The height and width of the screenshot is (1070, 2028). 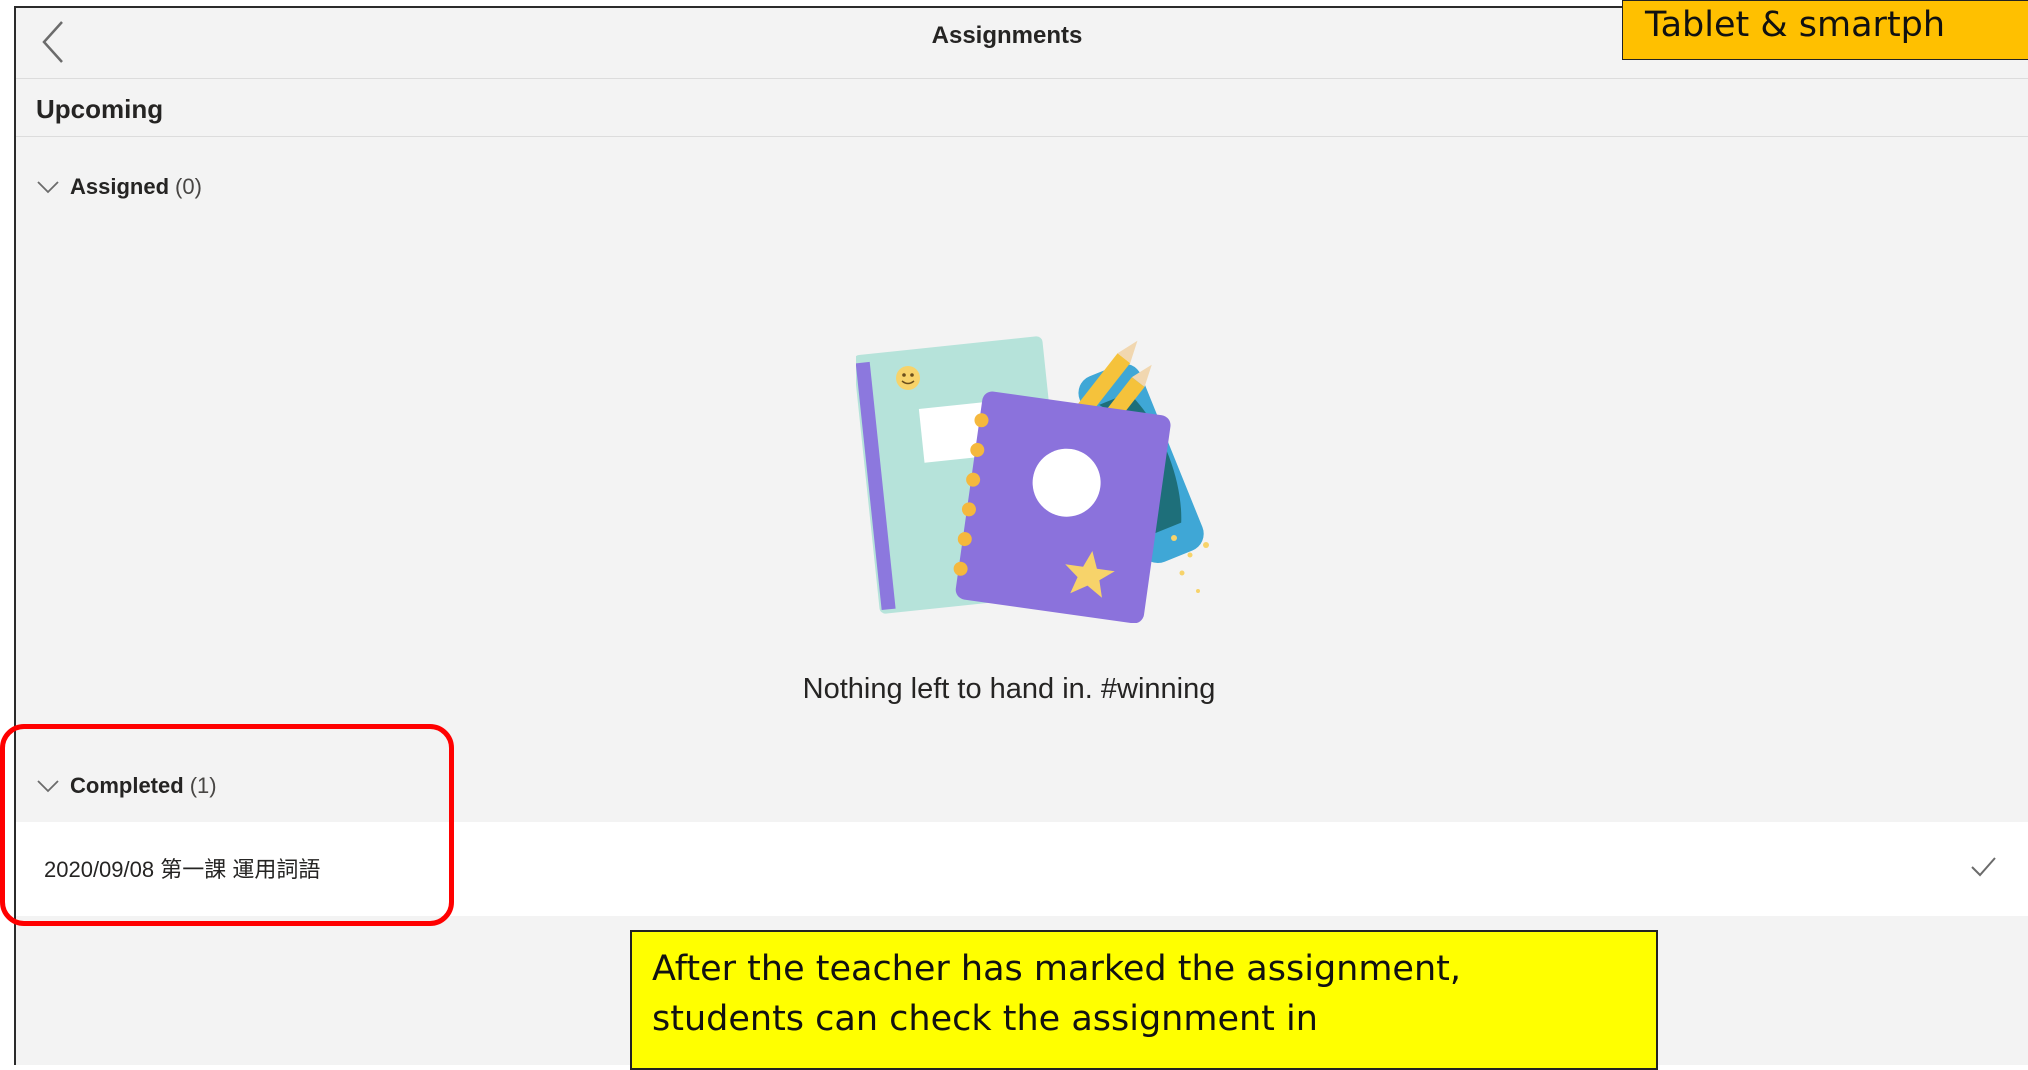 I want to click on device-tag: Tablet & smartph, so click(x=1825, y=30).